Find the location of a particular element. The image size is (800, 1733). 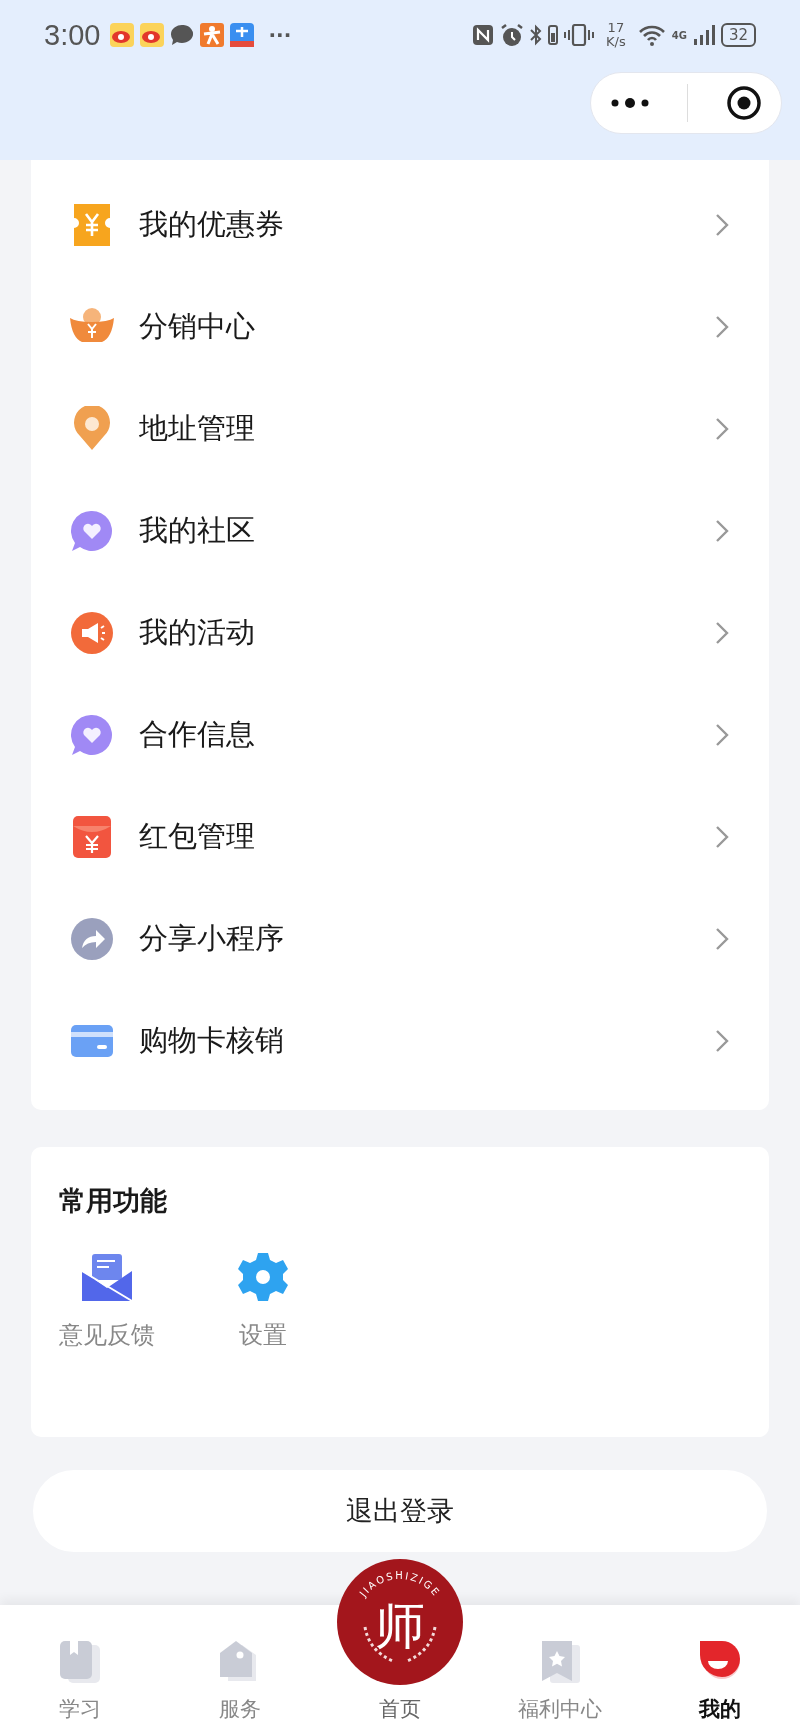

signal-icon is located at coordinates (703, 35).